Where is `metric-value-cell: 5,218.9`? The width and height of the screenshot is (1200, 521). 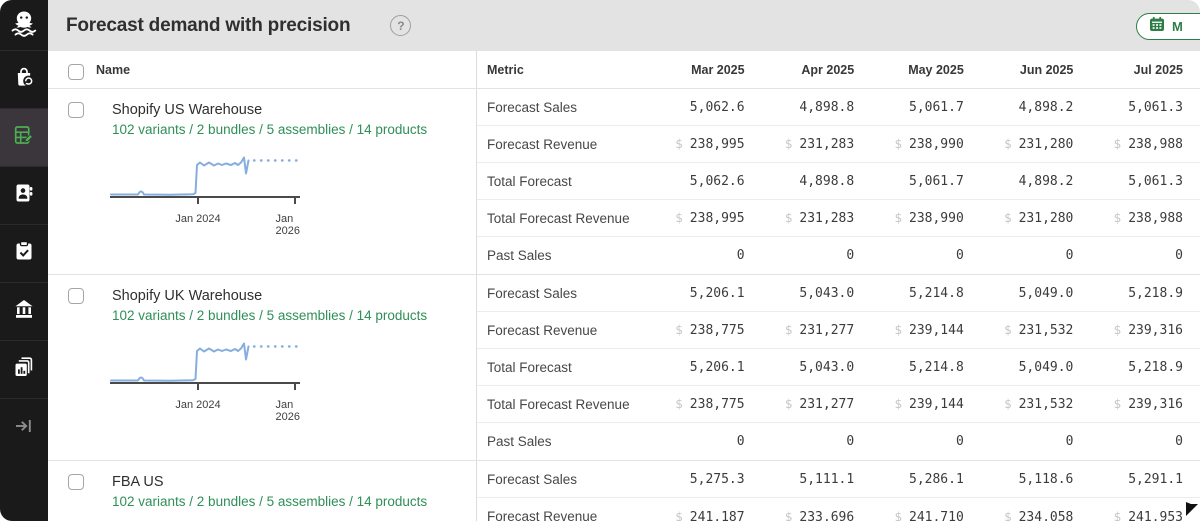
metric-value-cell: 5,218.9 is located at coordinates (1128, 293).